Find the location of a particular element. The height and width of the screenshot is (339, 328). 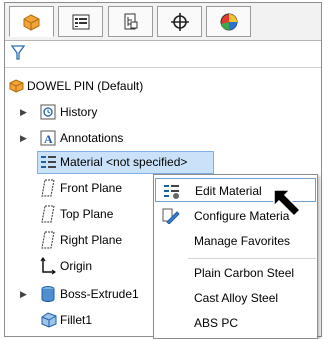

fillet-icon is located at coordinates (49, 320).